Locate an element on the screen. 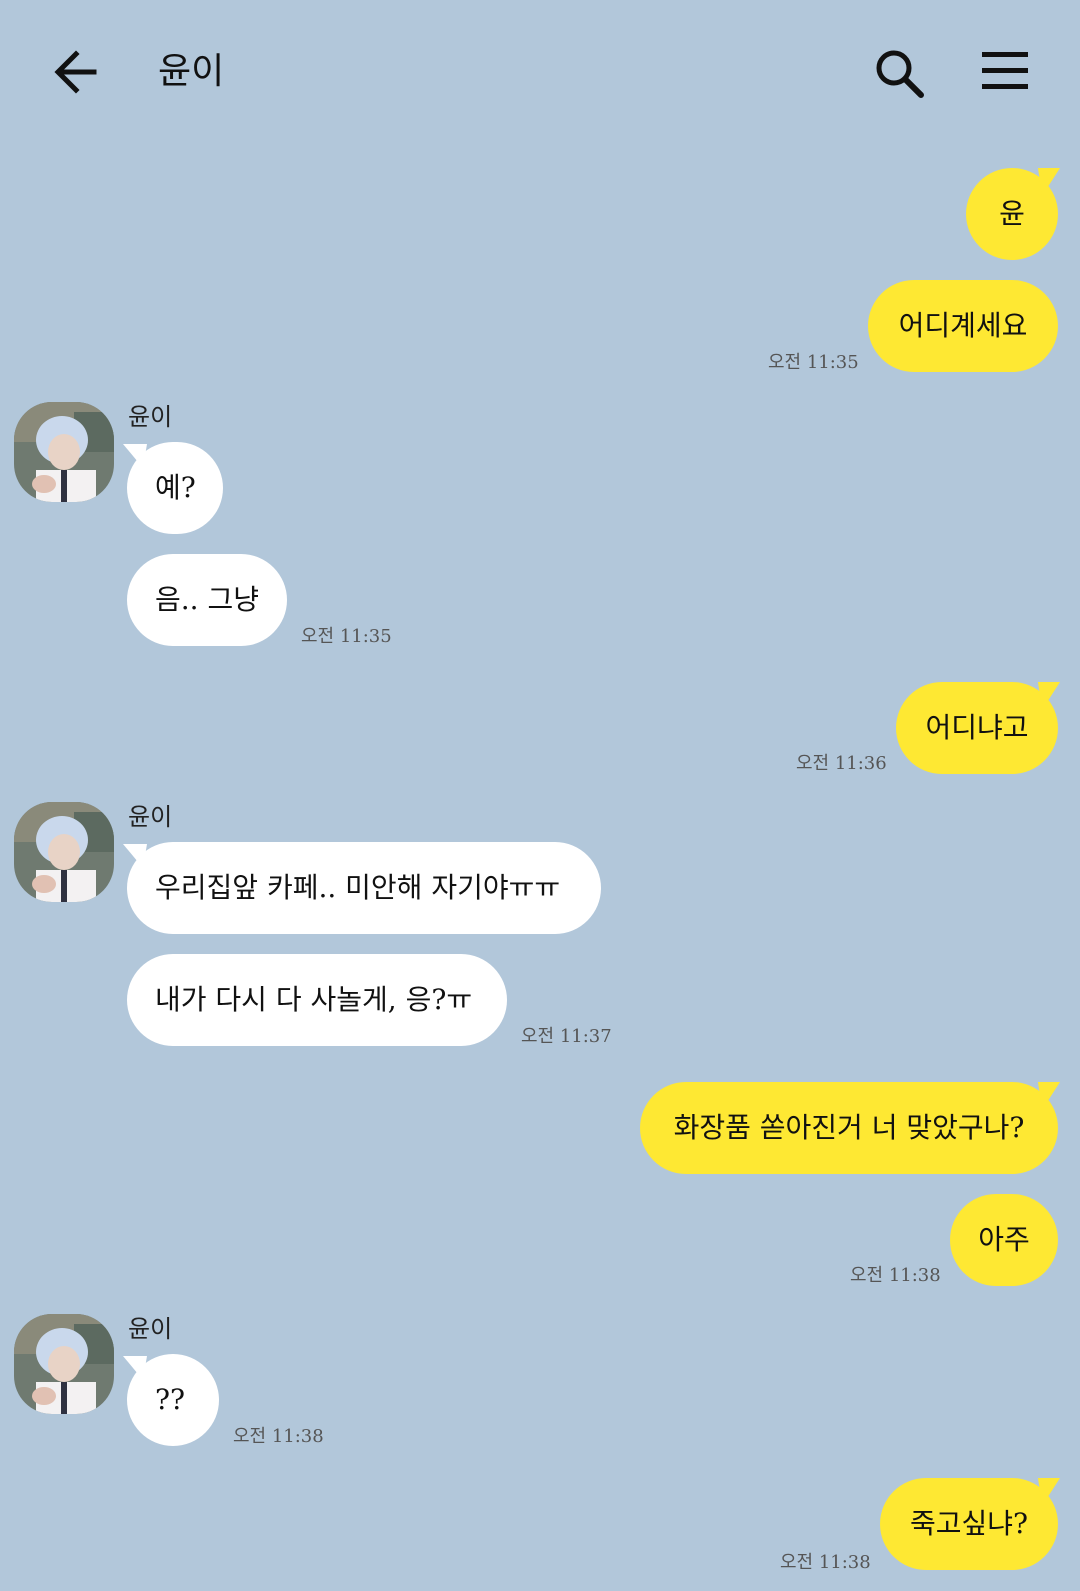 The width and height of the screenshot is (1080, 1591). outgoing-message: 죽고싶냐? is located at coordinates (970, 1524).